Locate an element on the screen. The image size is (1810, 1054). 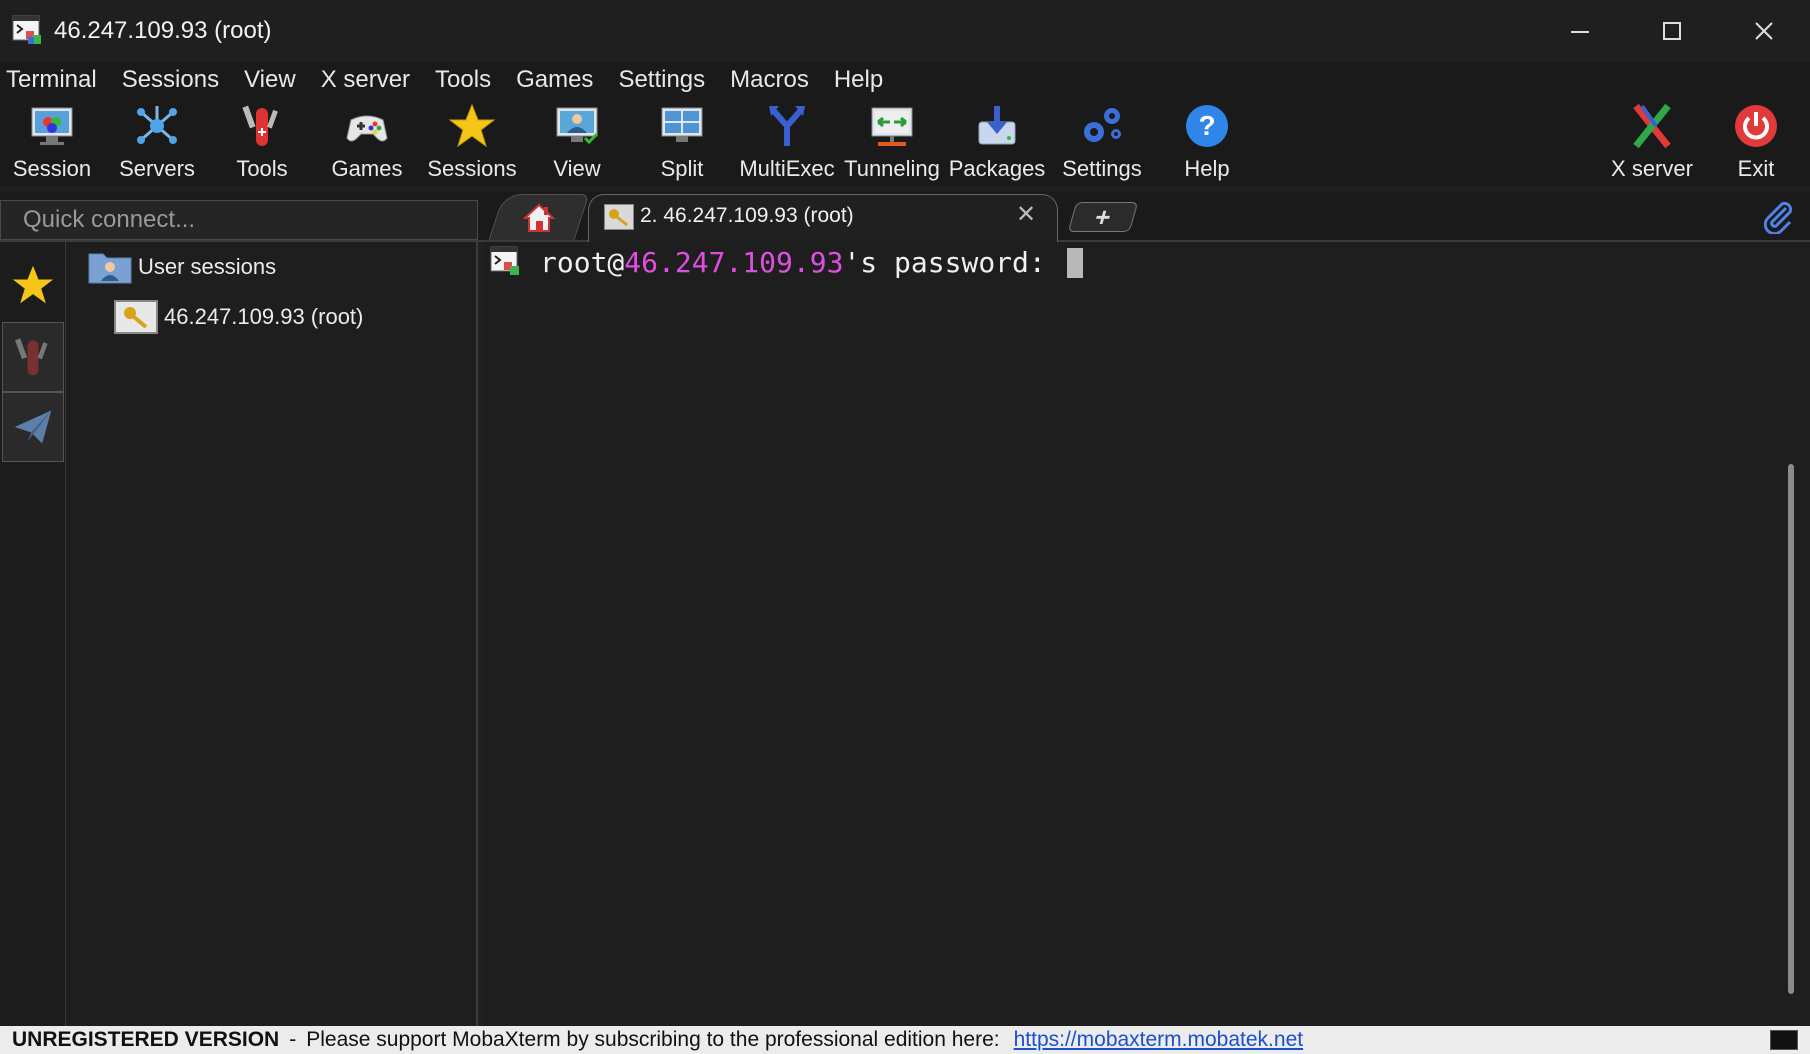
menu-x-server: X server is located at coordinates (369, 80).